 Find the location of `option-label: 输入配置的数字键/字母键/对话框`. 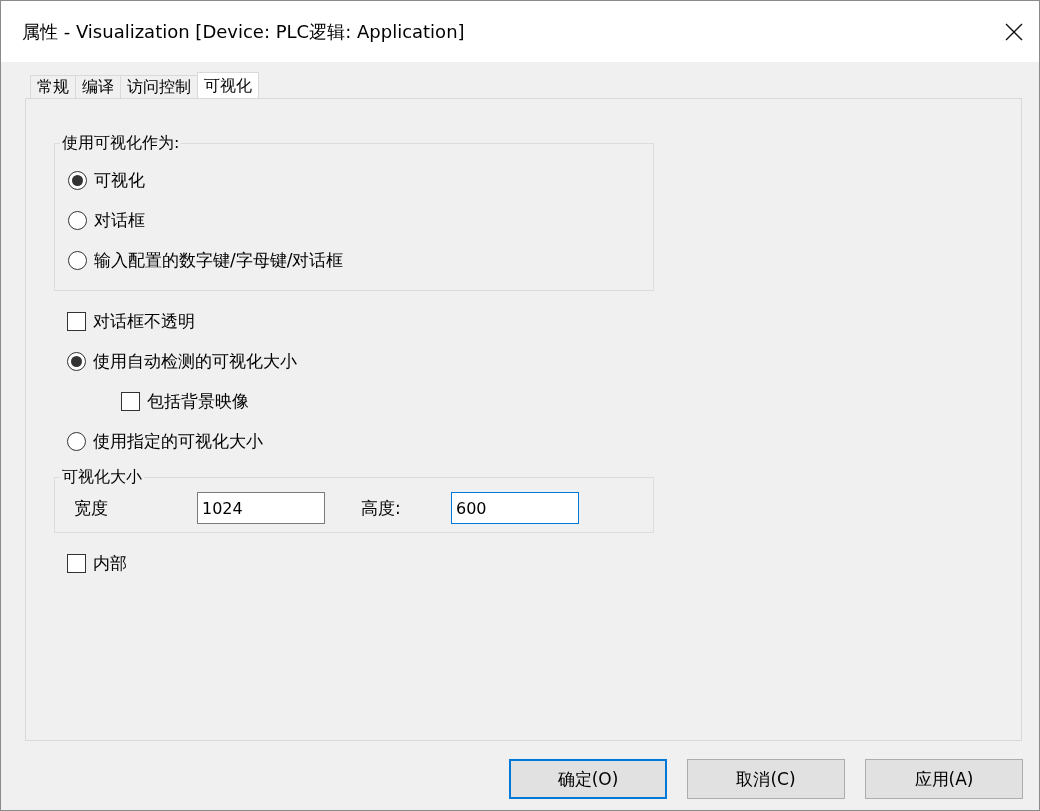

option-label: 输入配置的数字键/字母键/对话框 is located at coordinates (219, 260).